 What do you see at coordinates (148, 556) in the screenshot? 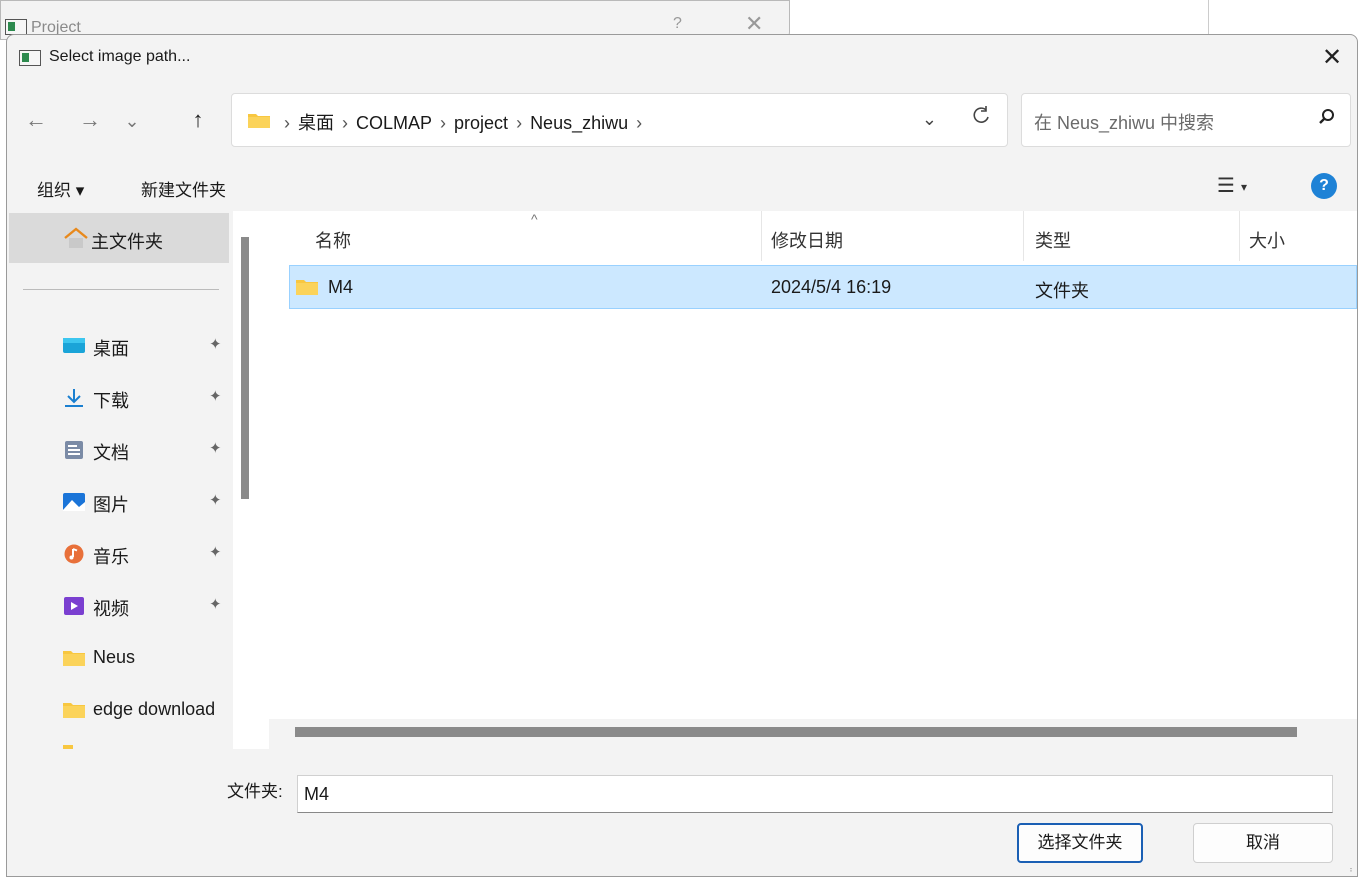
I see `sidebar-item-music: 音乐 ✦` at bounding box center [148, 556].